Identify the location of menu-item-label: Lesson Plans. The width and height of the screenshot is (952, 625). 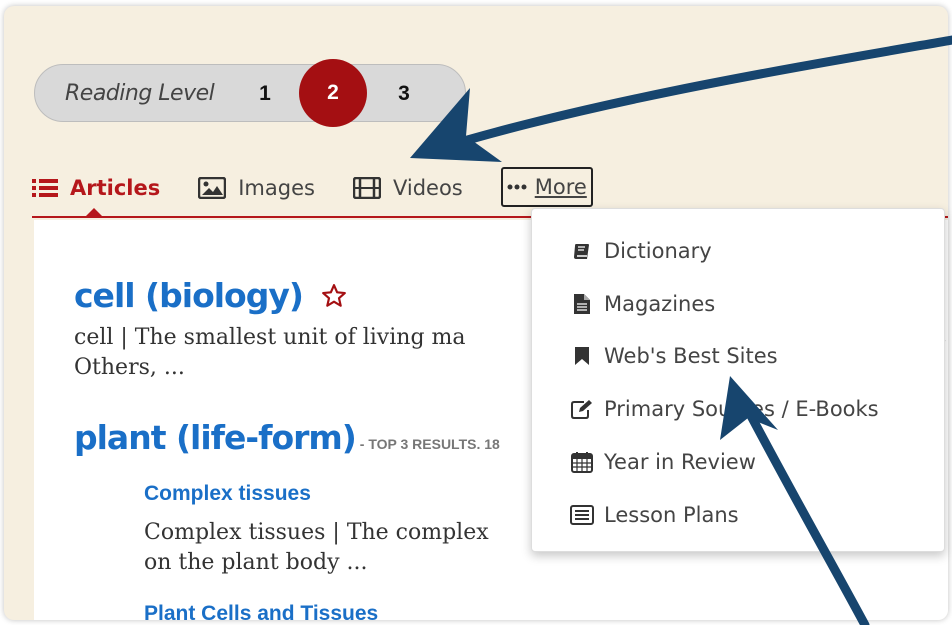
(671, 515).